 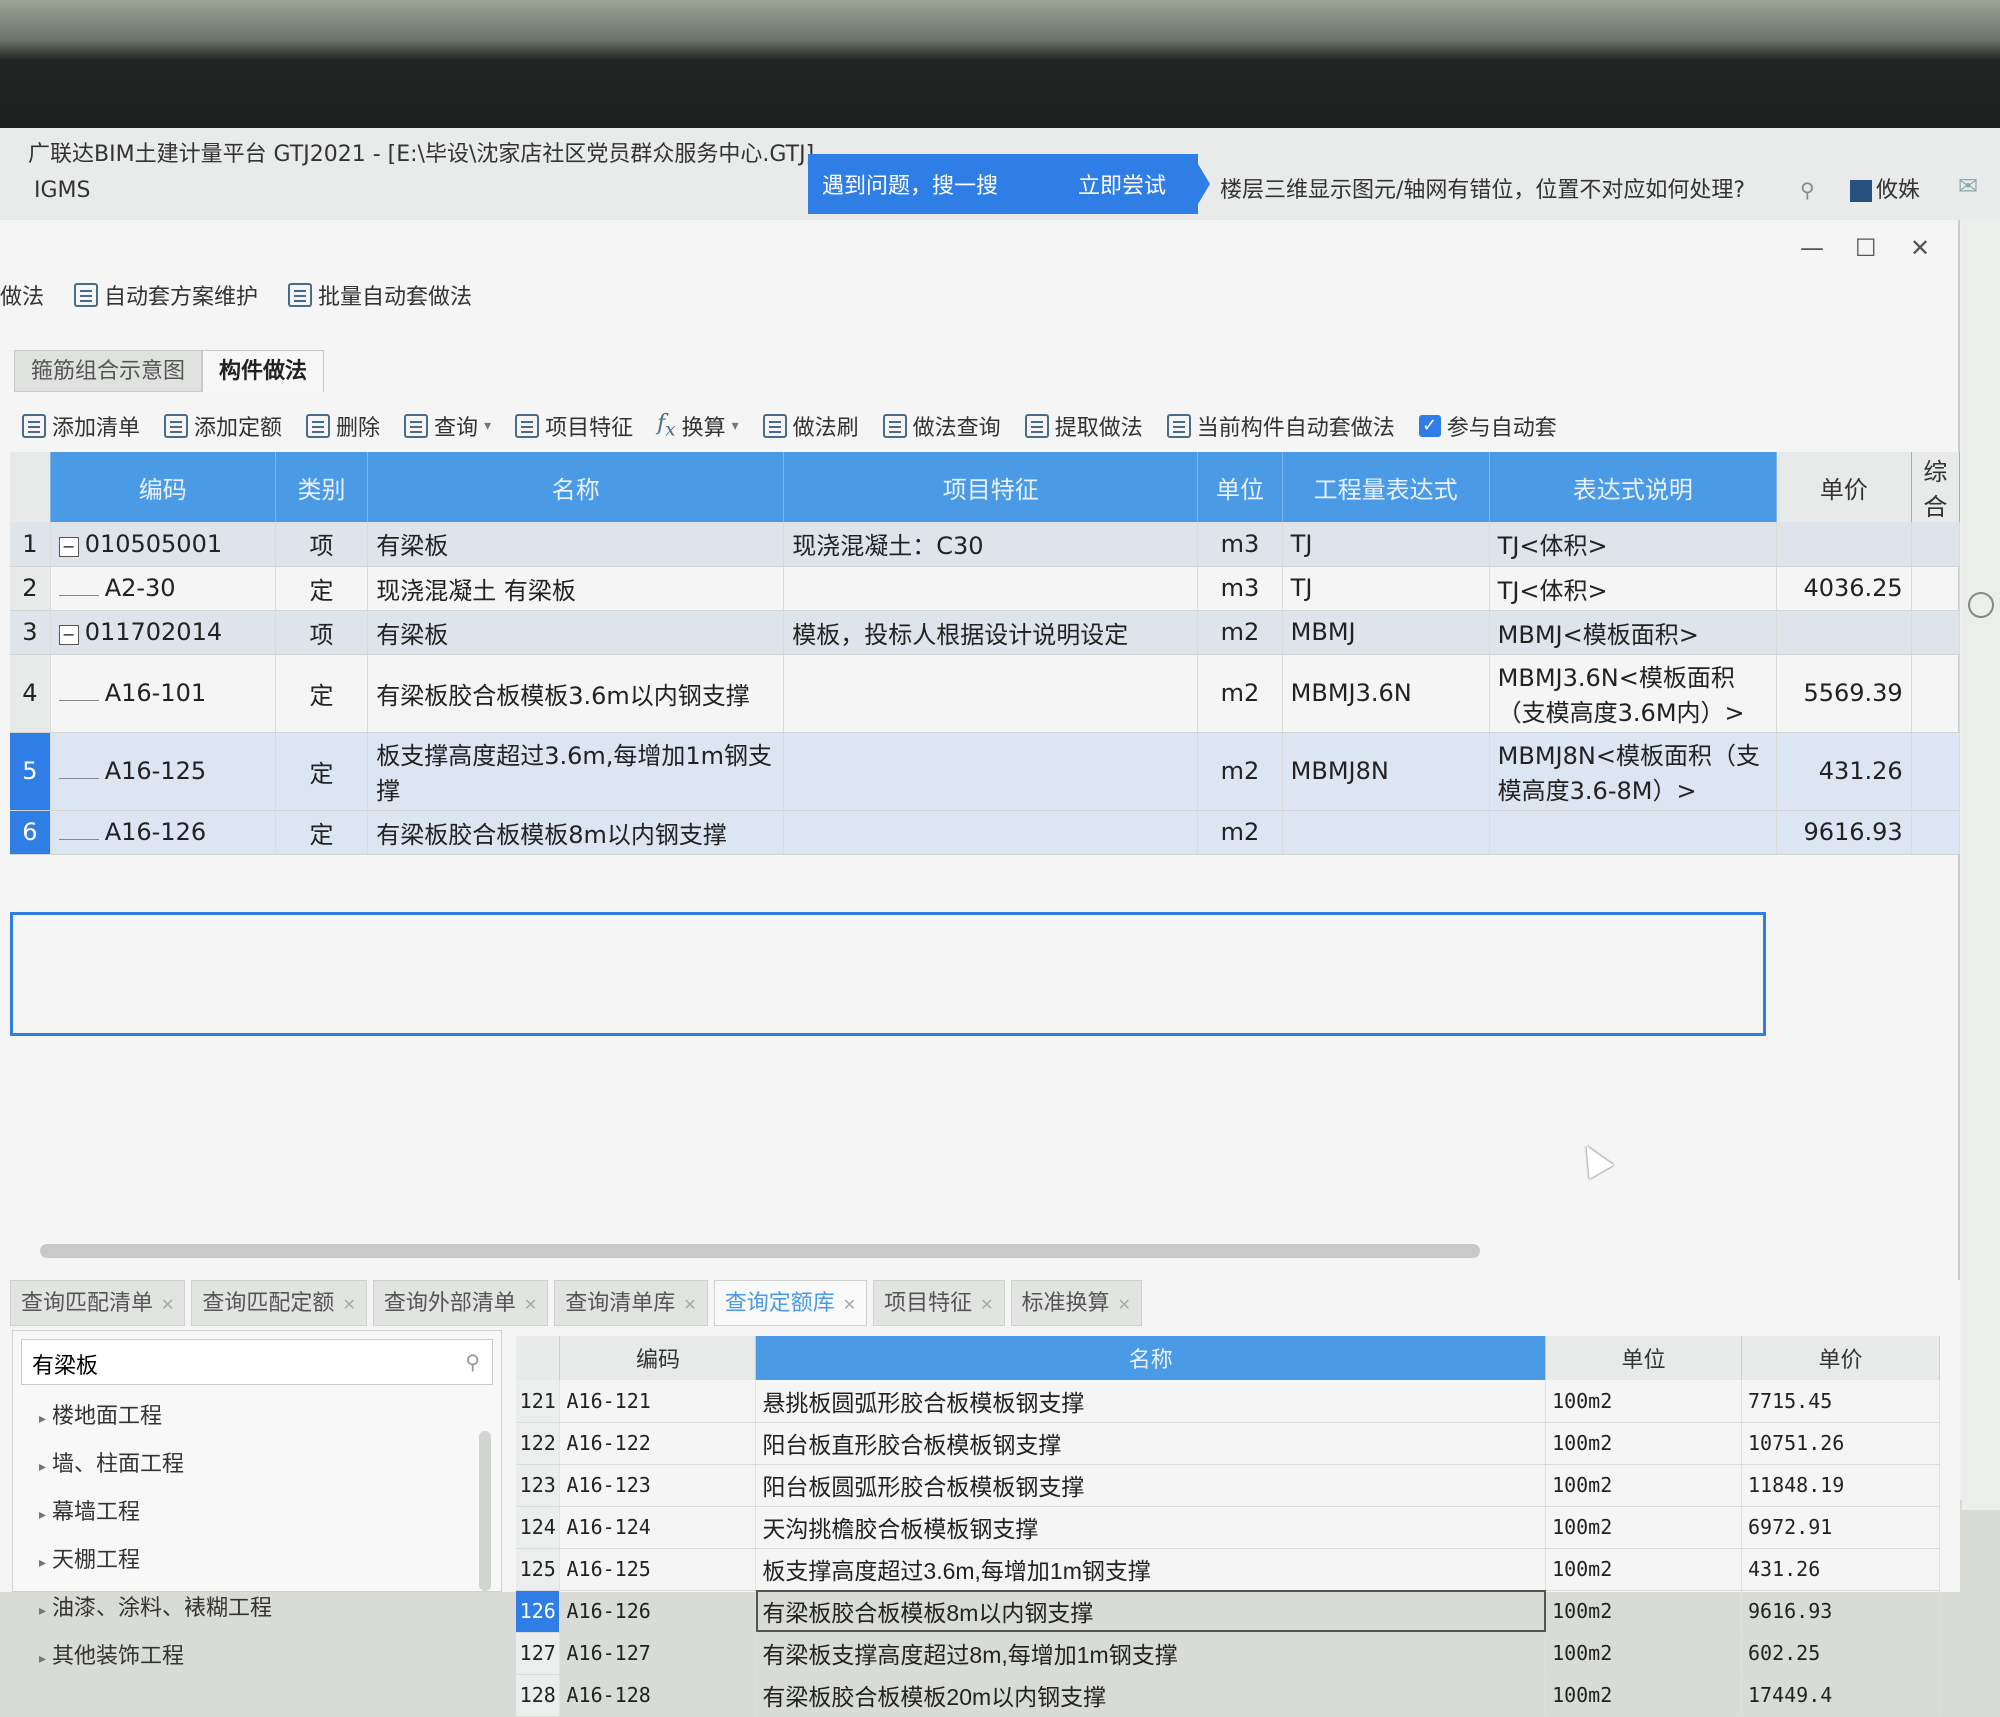 What do you see at coordinates (163, 487) in the screenshot?
I see `col-header-code: 编码` at bounding box center [163, 487].